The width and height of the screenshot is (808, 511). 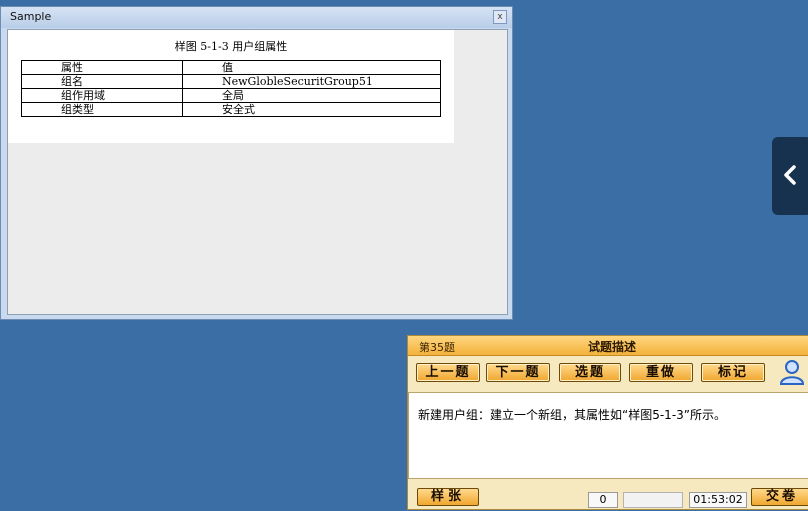 I want to click on table-header-row: 属性 值, so click(x=231, y=67).